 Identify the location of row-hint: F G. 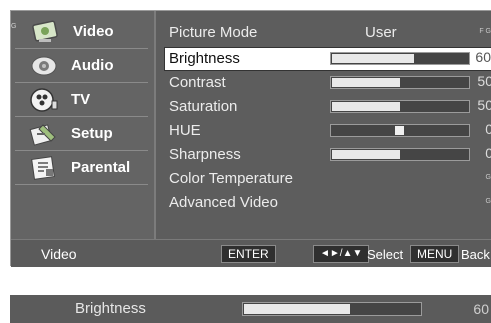
(485, 31).